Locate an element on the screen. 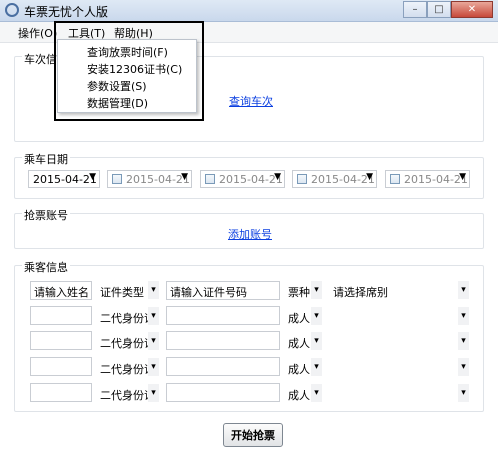 Image resolution: width=498 pixels, height=458 pixels. start-grab-button: 开始抢票 is located at coordinates (253, 435).